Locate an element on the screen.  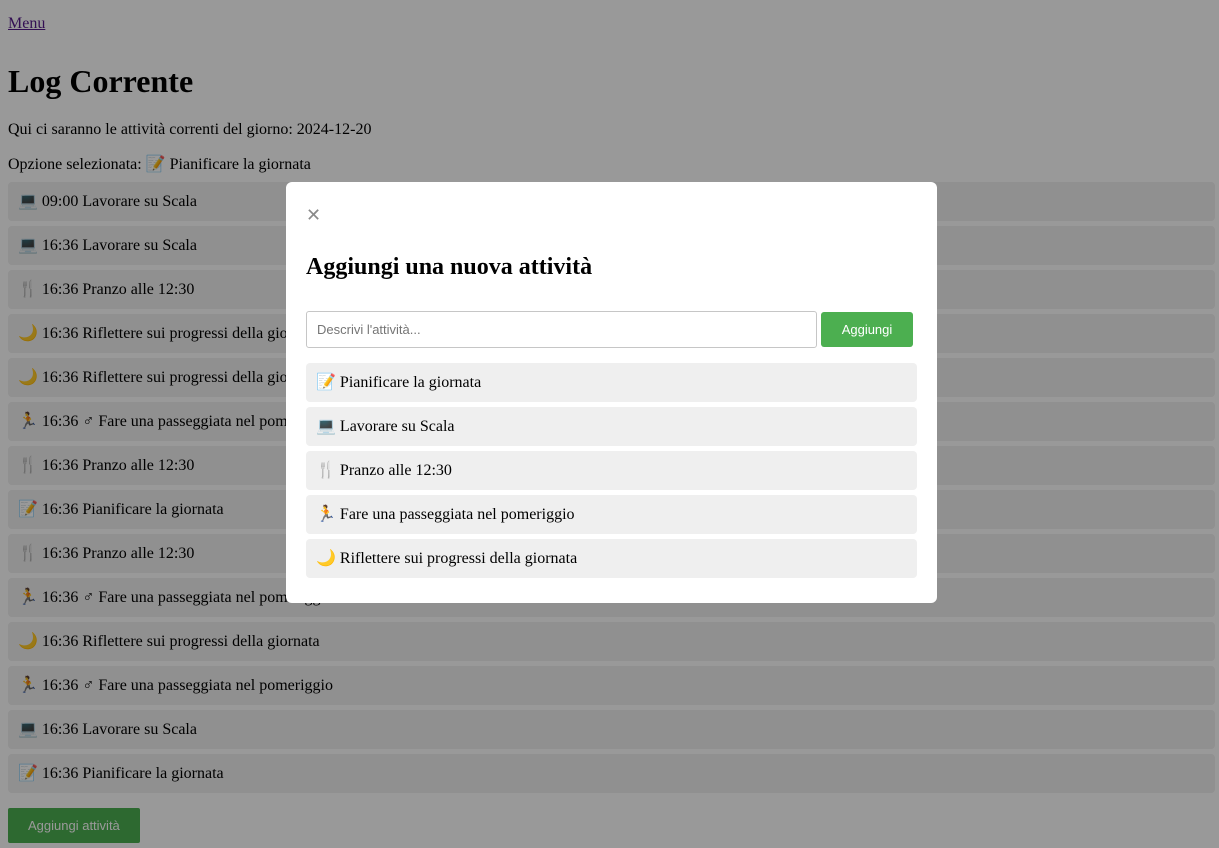
modal-title: Aggiungi una nuova attività is located at coordinates (449, 267).